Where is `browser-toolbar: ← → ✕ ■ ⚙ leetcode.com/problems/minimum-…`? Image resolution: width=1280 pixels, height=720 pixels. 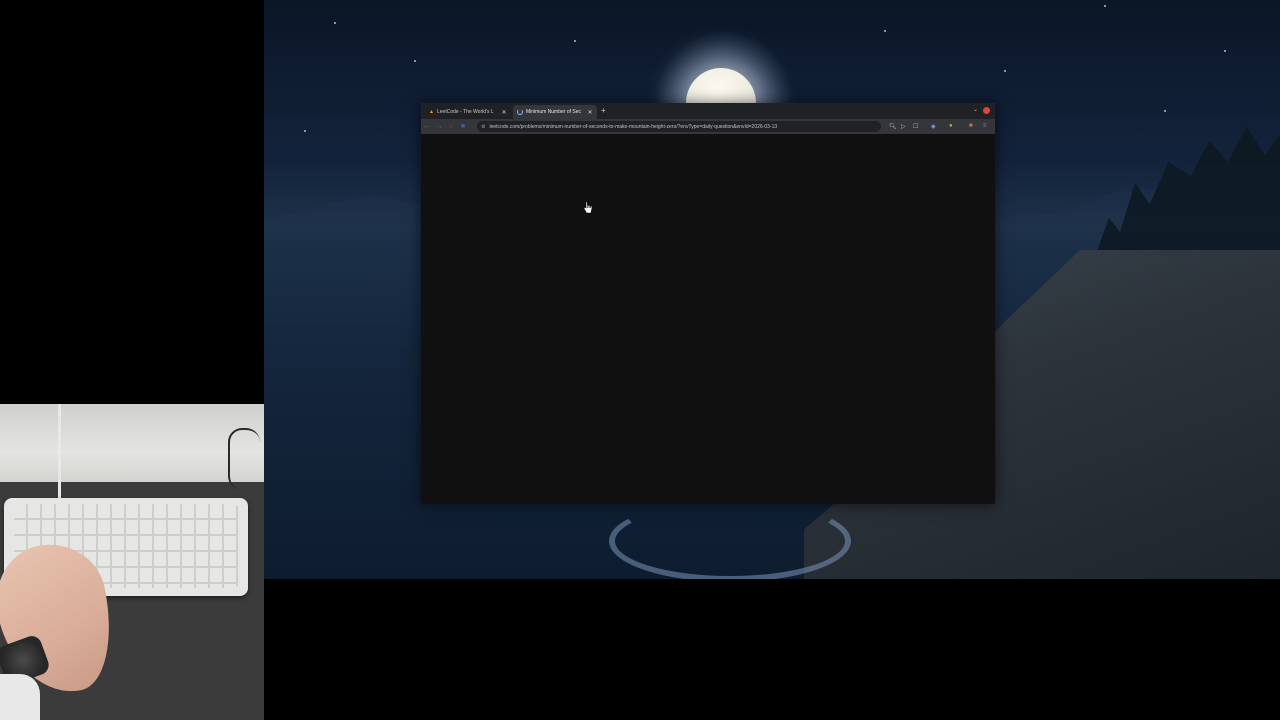
browser-toolbar: ← → ✕ ■ ⚙ leetcode.com/problems/minimum-… is located at coordinates (708, 126).